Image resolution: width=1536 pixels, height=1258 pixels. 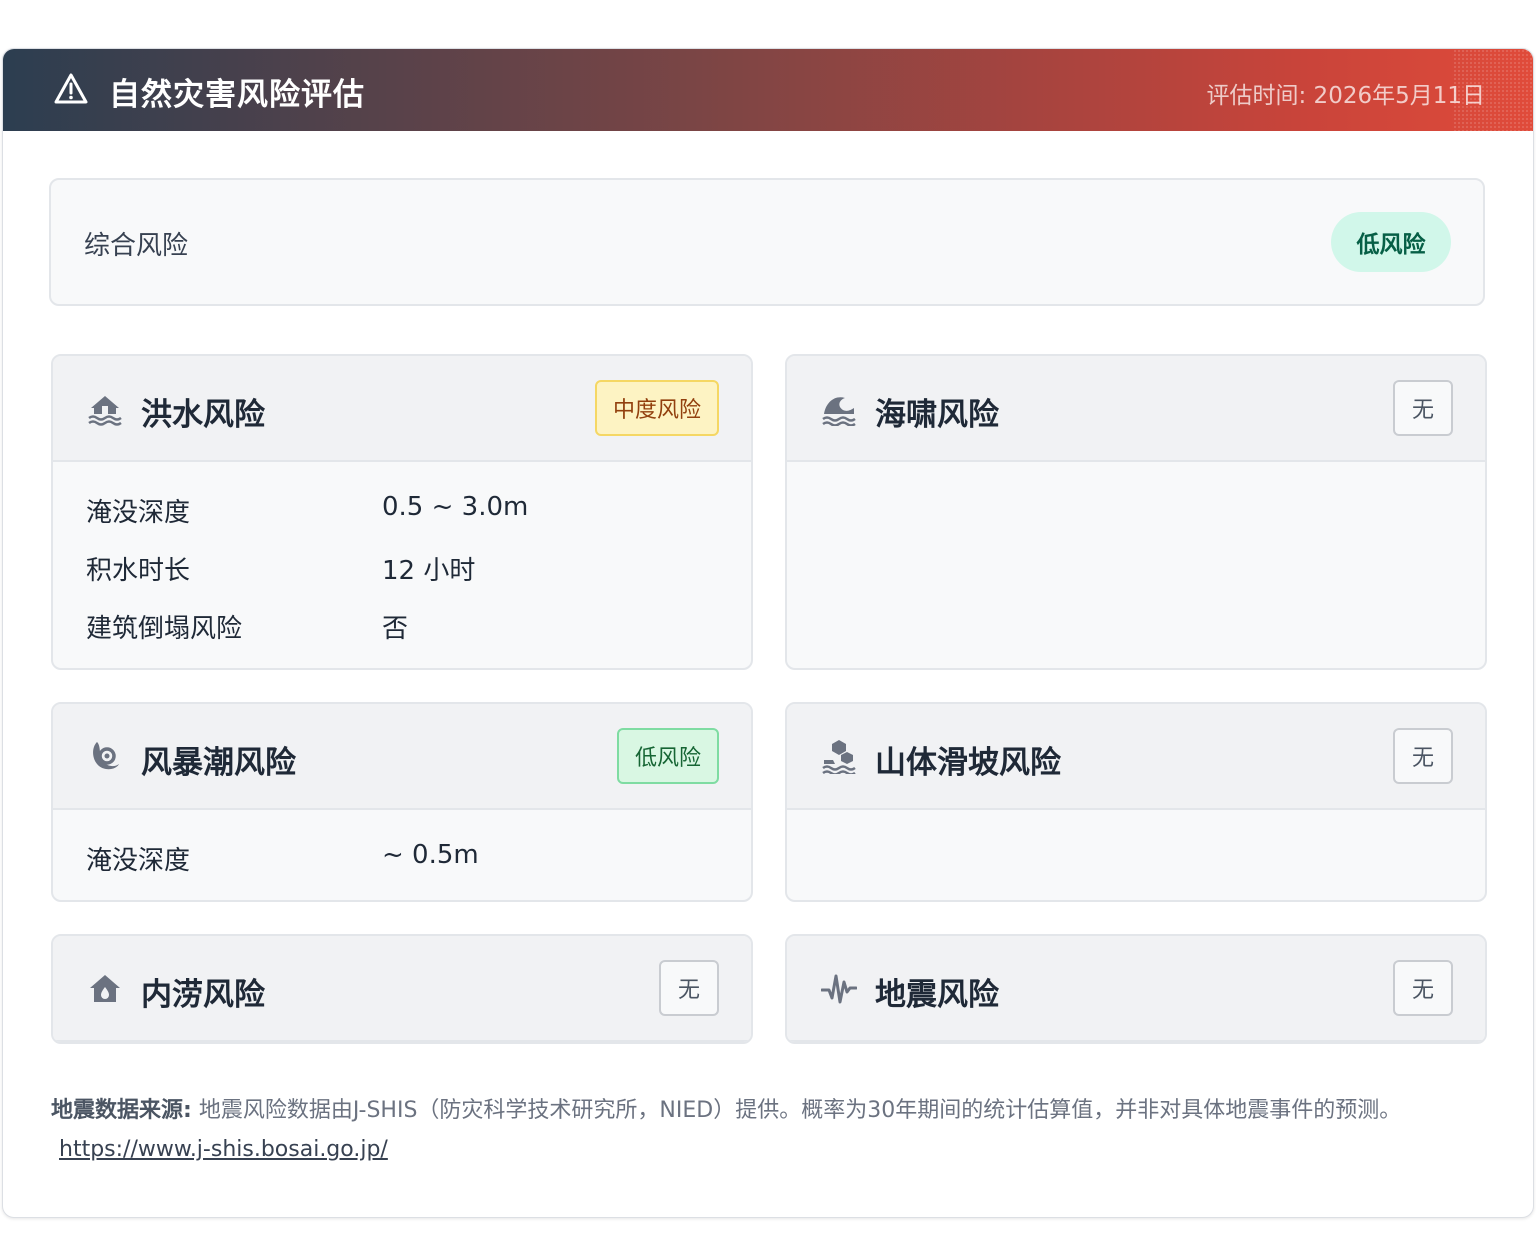 What do you see at coordinates (395, 629) in the screenshot?
I see `row-value: 否` at bounding box center [395, 629].